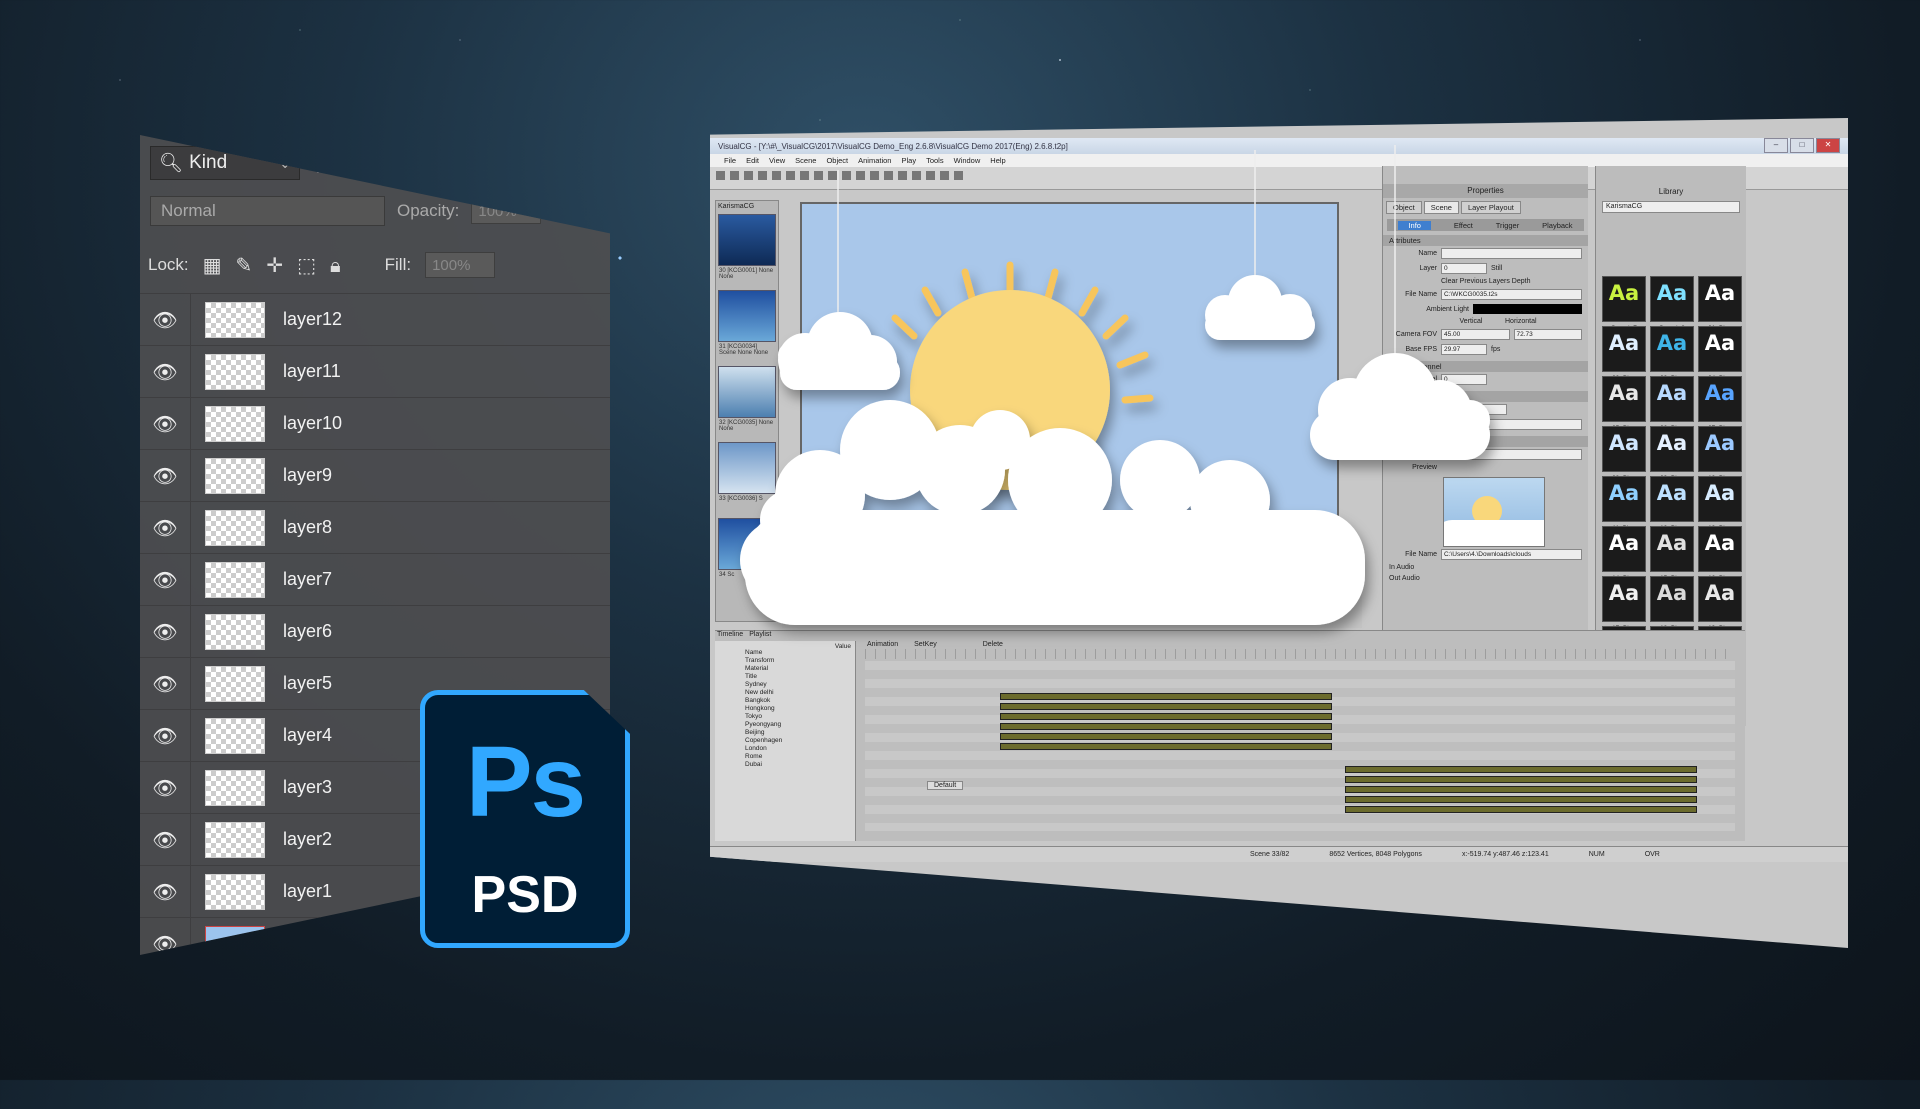  I want to click on maximize-button: □, so click(1802, 145).